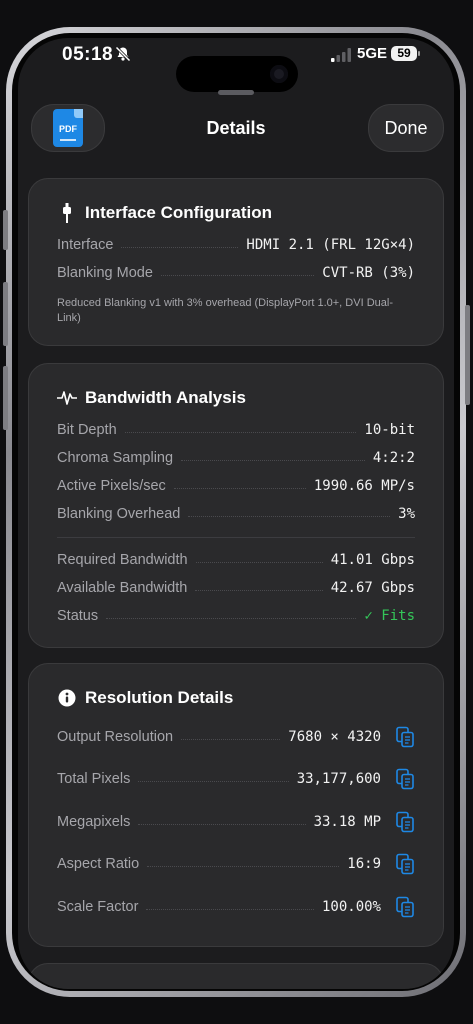 Image resolution: width=473 pixels, height=1024 pixels. I want to click on volume-up-button, so click(5, 314).